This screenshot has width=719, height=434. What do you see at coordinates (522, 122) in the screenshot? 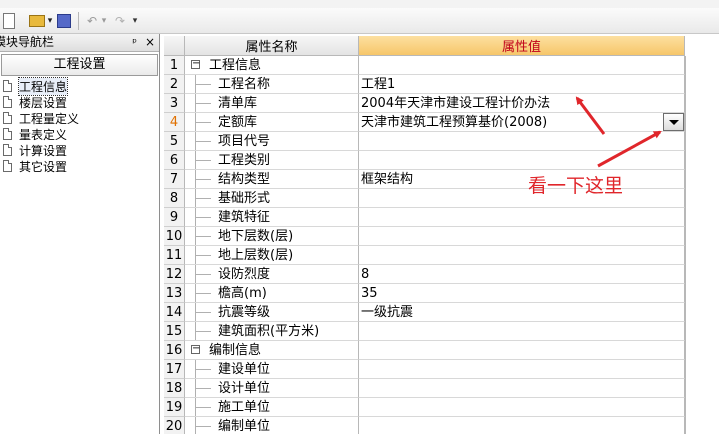
I see `property-value-cell: 天津市建筑工程预算基价(2008)` at bounding box center [522, 122].